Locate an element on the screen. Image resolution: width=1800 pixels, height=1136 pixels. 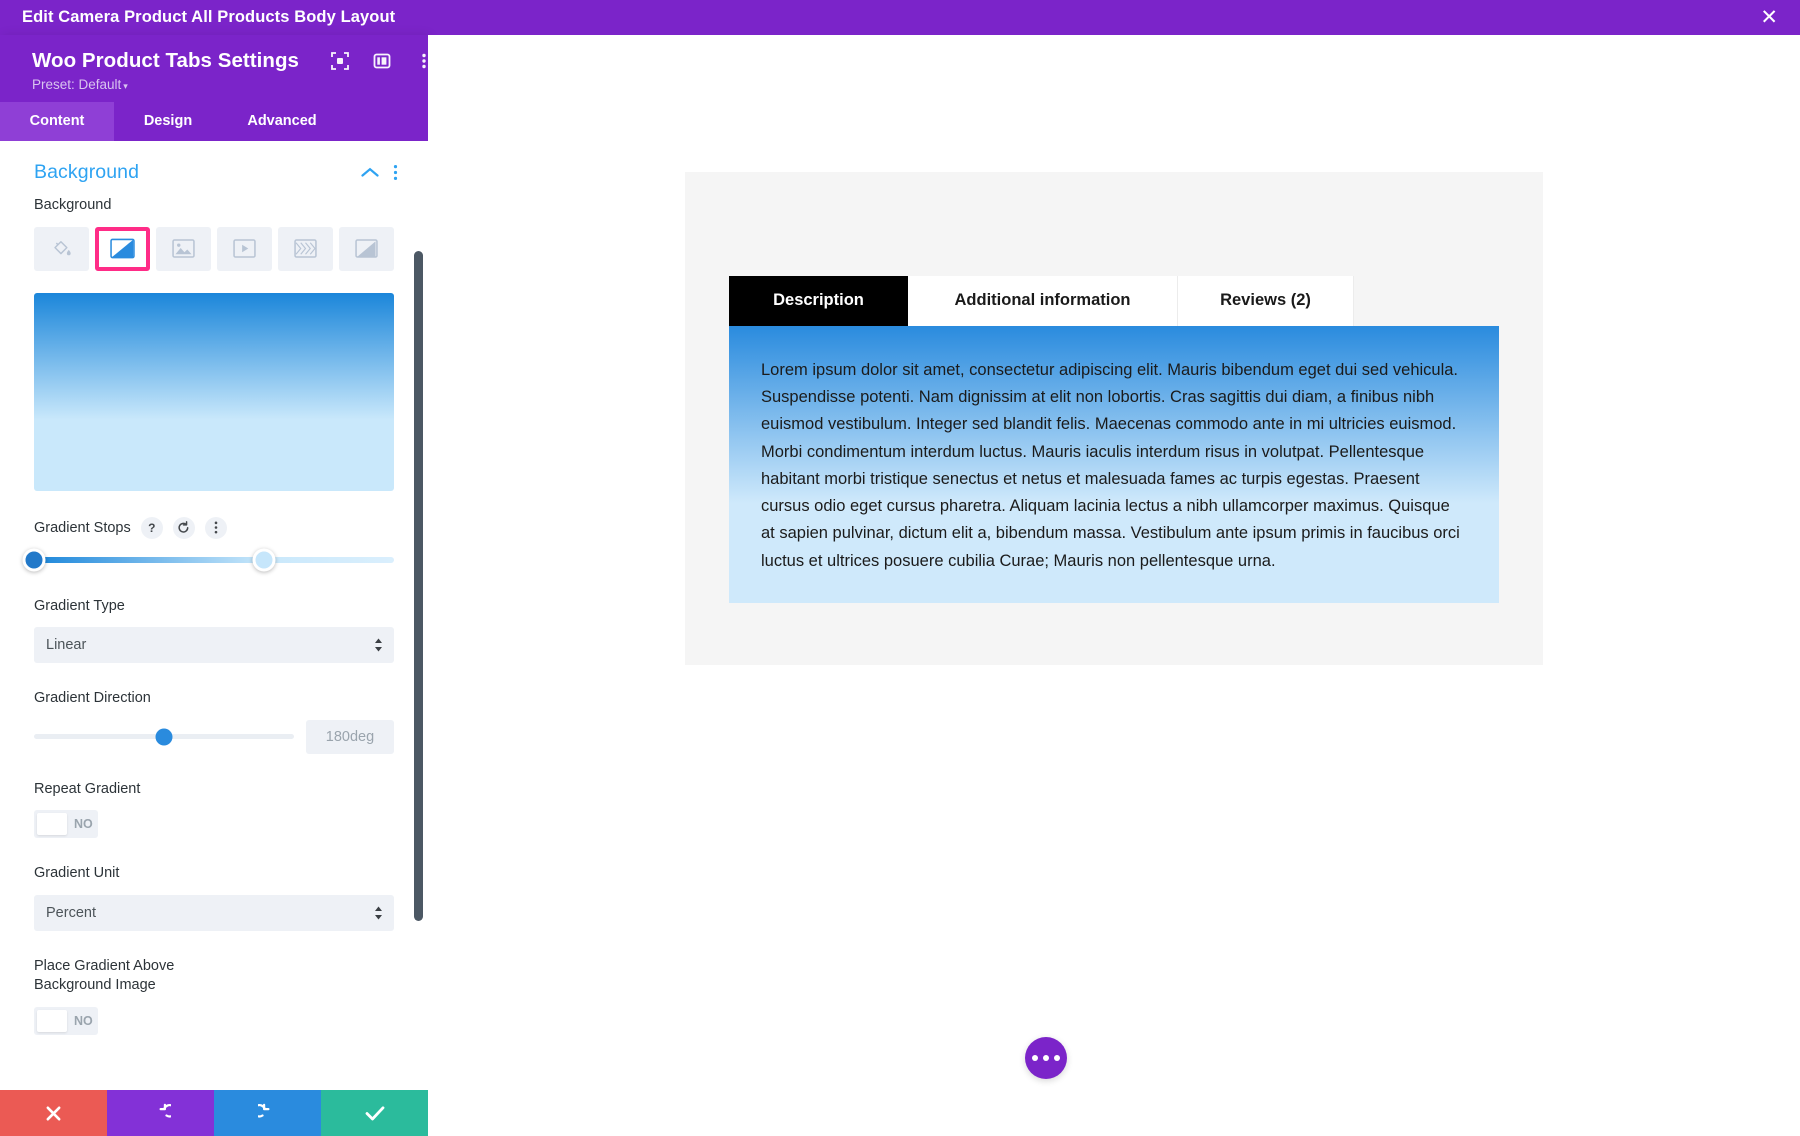
gradient-unit-field: Gradient Unit Percent is located at coordinates (214, 897).